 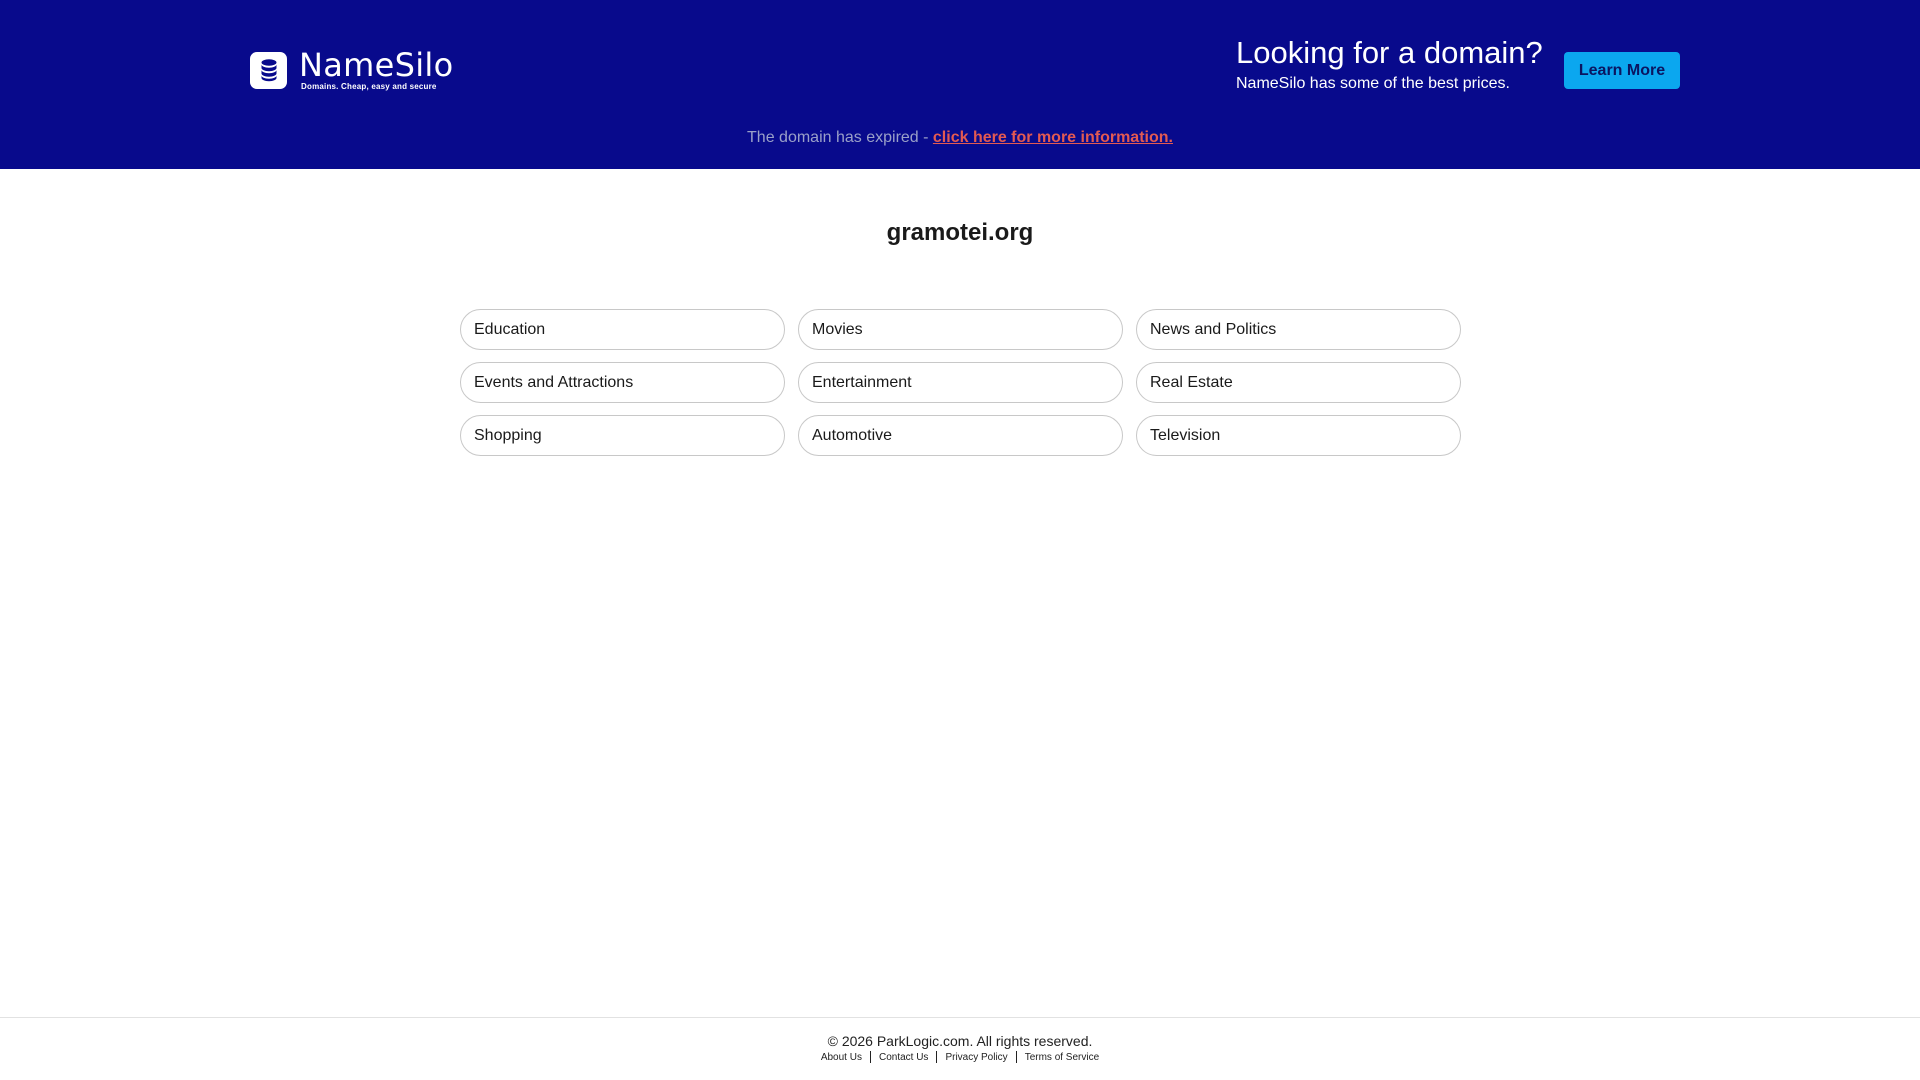 What do you see at coordinates (1622, 70) in the screenshot?
I see `learn-more-button: Learn More` at bounding box center [1622, 70].